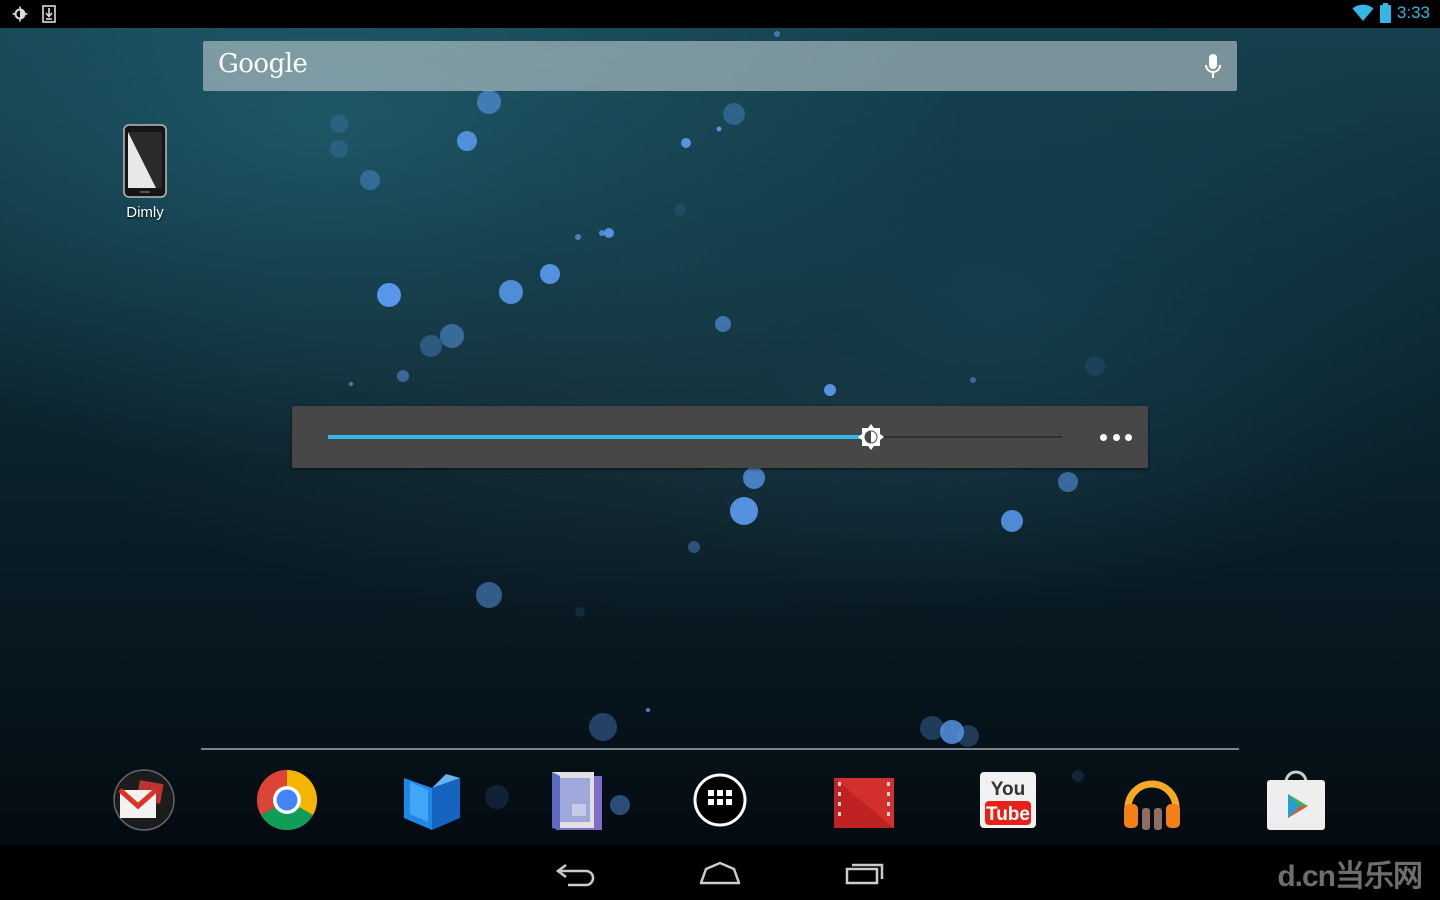 The image size is (1440, 900). I want to click on youtube-text-top: You, so click(1008, 789).